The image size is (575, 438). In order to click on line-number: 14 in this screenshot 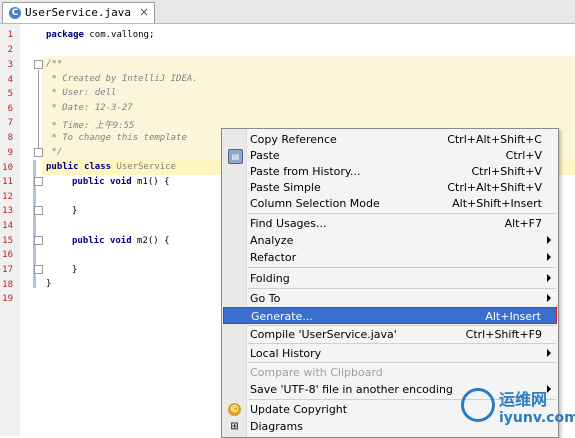, I will do `click(7, 226)`.